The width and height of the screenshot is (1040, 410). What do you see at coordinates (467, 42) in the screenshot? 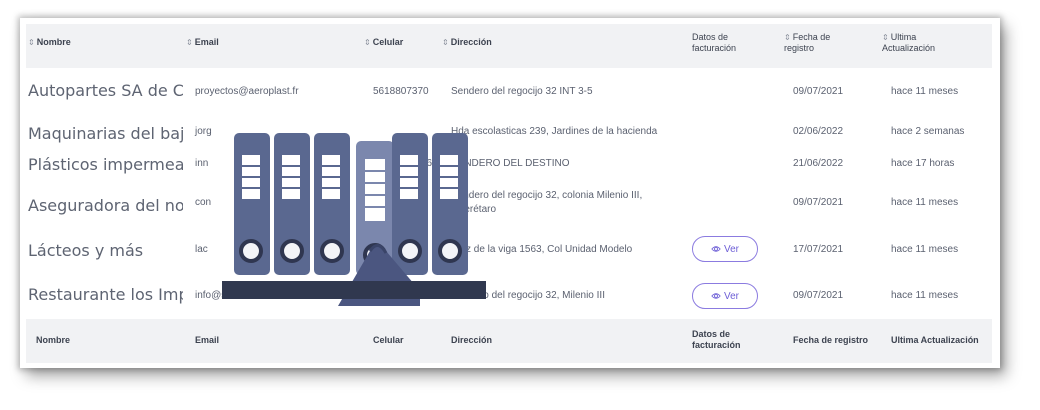
I see `column-header-direccion: ⇕ Dirección` at bounding box center [467, 42].